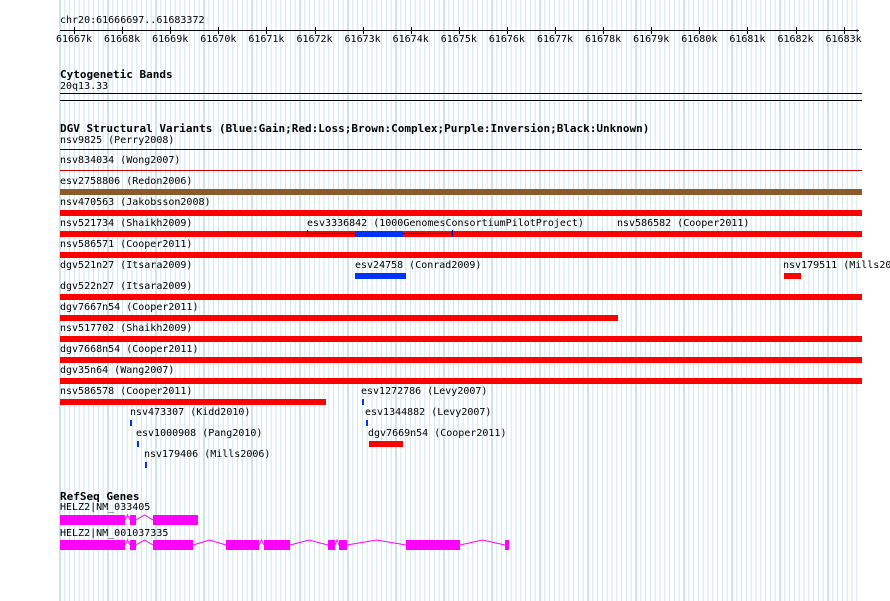 Image resolution: width=890 pixels, height=601 pixels. What do you see at coordinates (126, 329) in the screenshot?
I see `dgv-feature-label: nsv517702 (Shaikh2009)` at bounding box center [126, 329].